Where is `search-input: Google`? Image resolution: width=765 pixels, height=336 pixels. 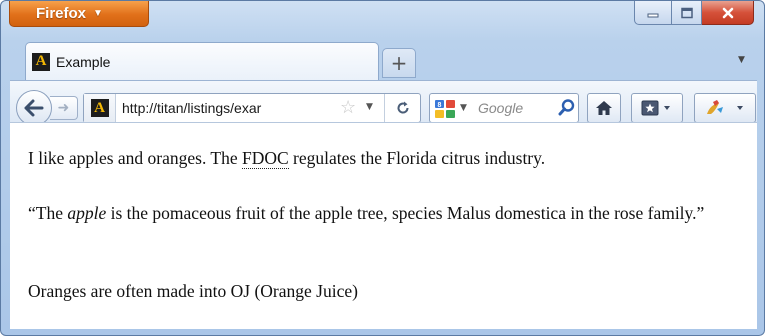 search-input: Google is located at coordinates (500, 108).